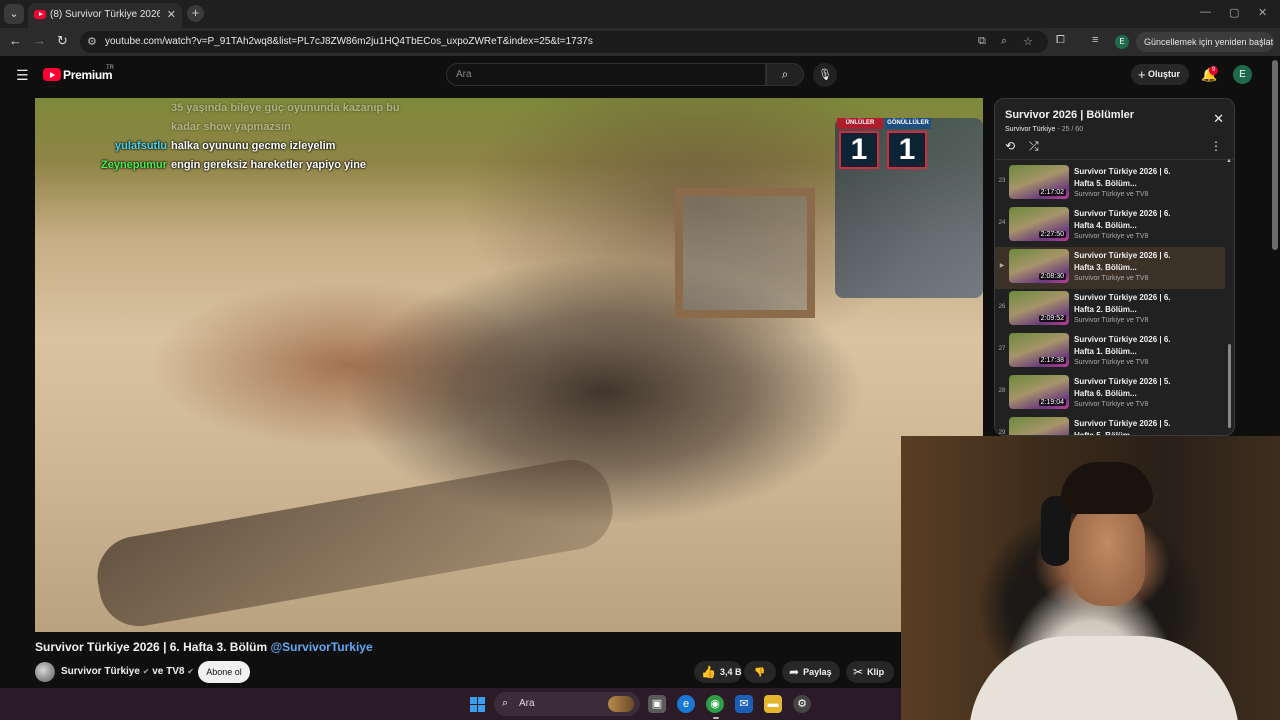 The height and width of the screenshot is (720, 1280). Describe the element at coordinates (40, 14) in the screenshot. I see `youtube-favicon-icon` at that location.